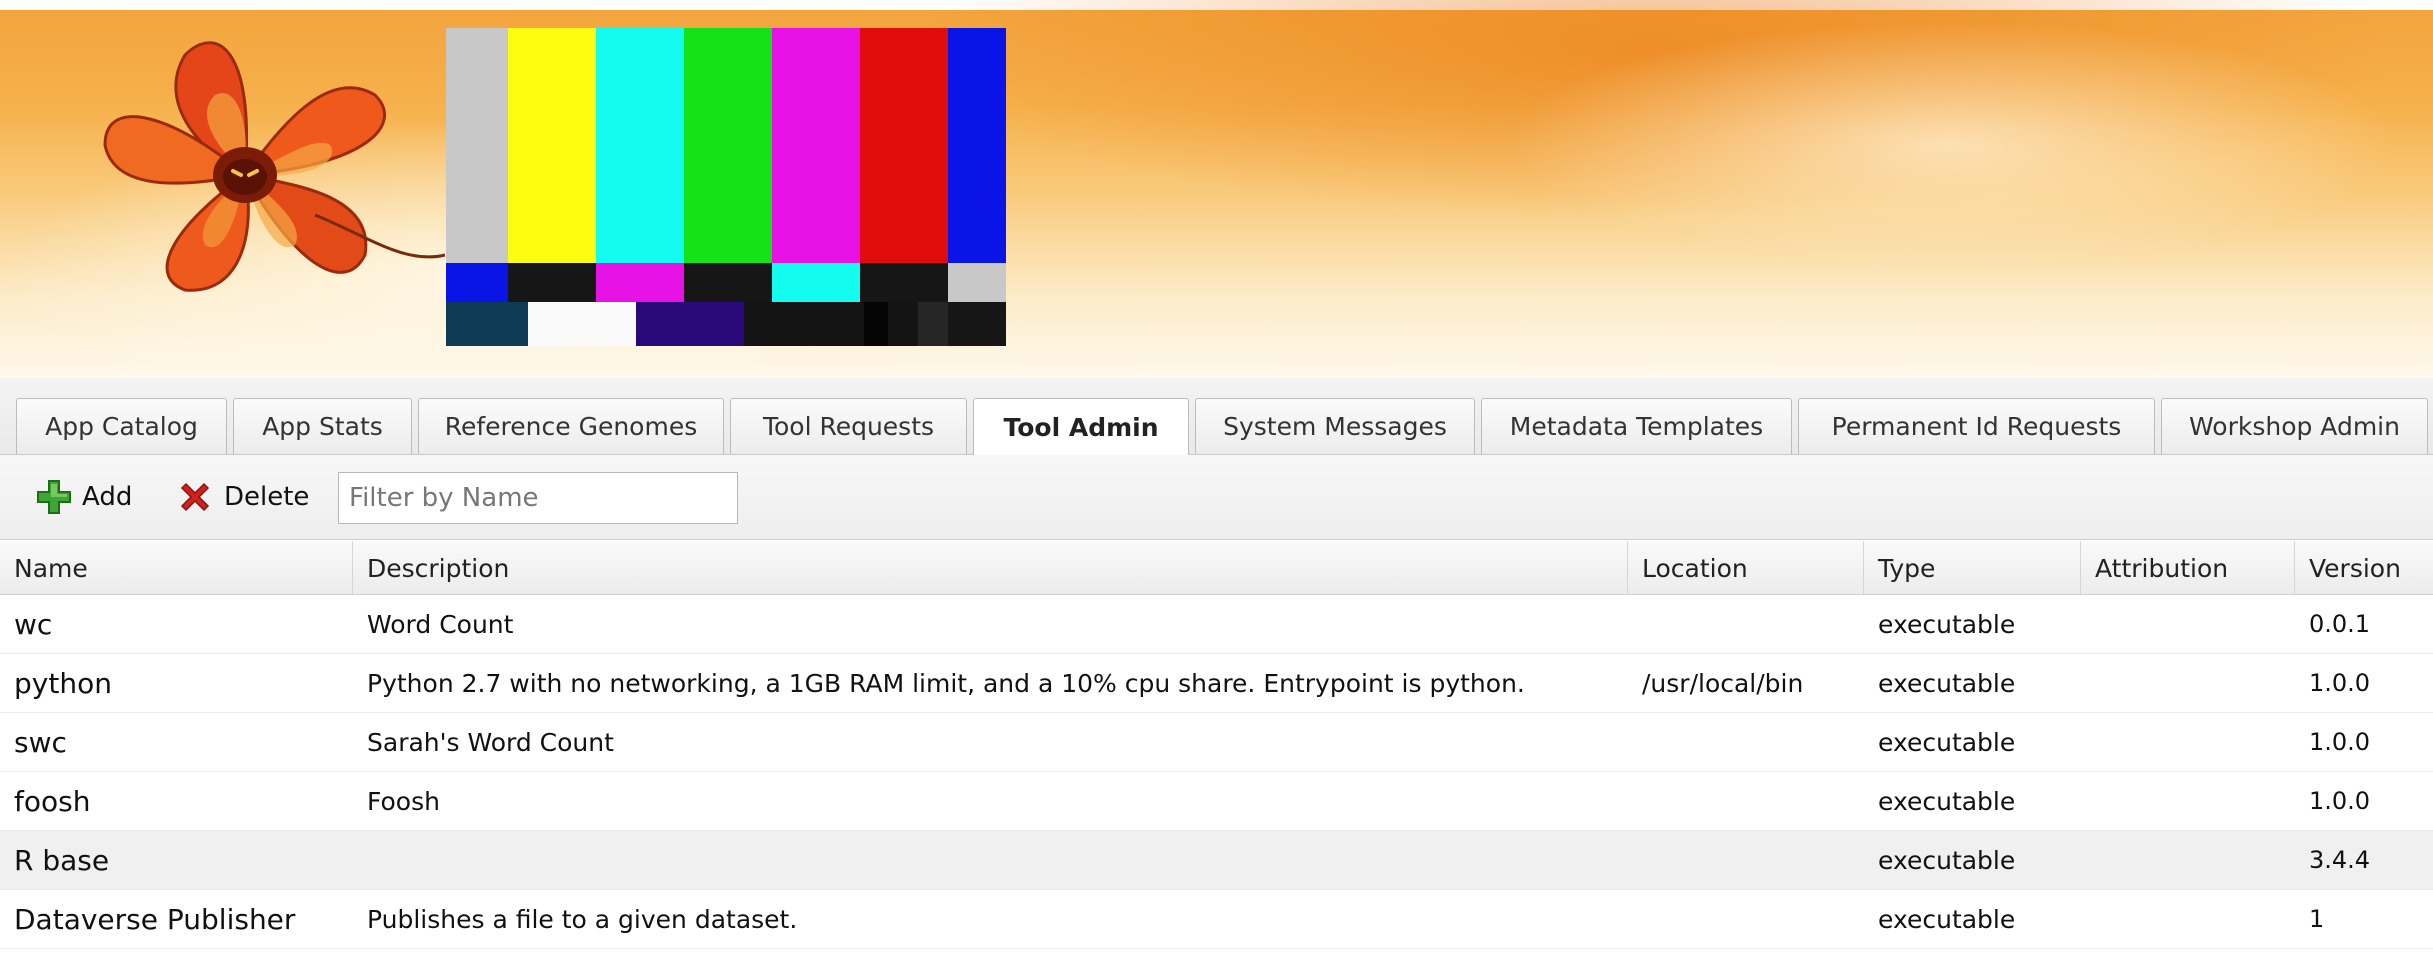 This screenshot has width=2433, height=967. What do you see at coordinates (2294, 426) in the screenshot?
I see `tab-workshop-admin: Workshop Admin` at bounding box center [2294, 426].